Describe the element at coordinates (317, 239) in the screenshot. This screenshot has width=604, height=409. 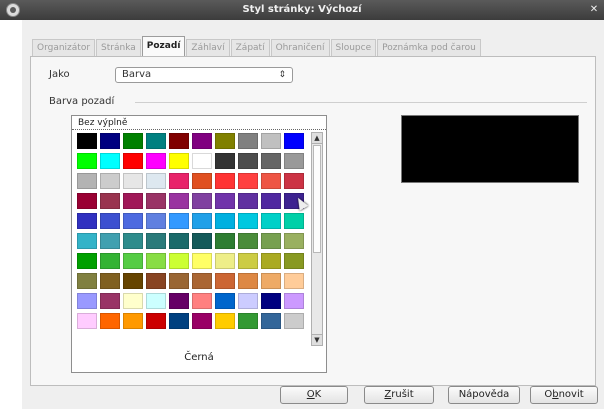
I see `palette-scrollbar: ▲ ▼` at that location.